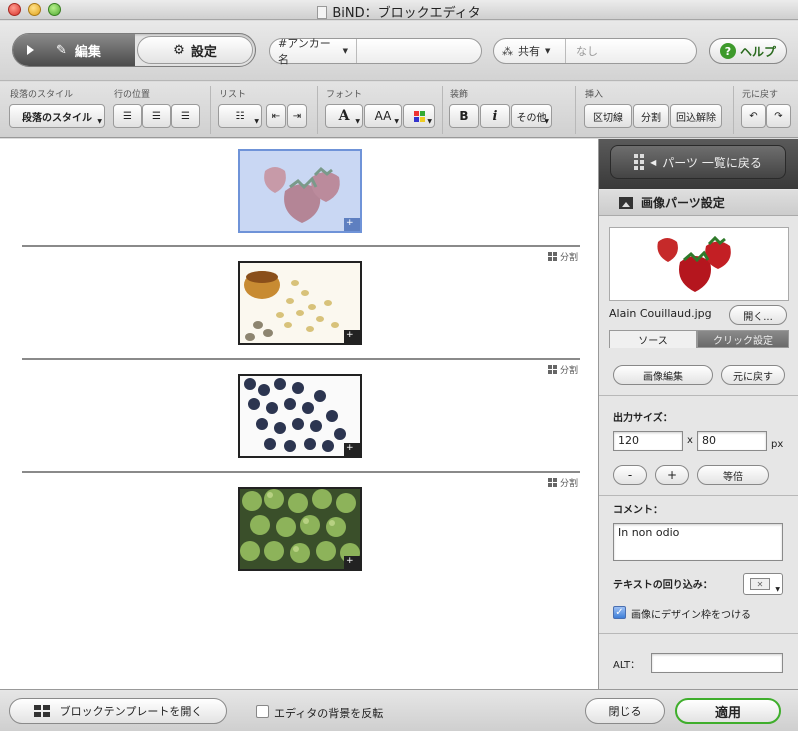  I want to click on alt-input, so click(717, 663).